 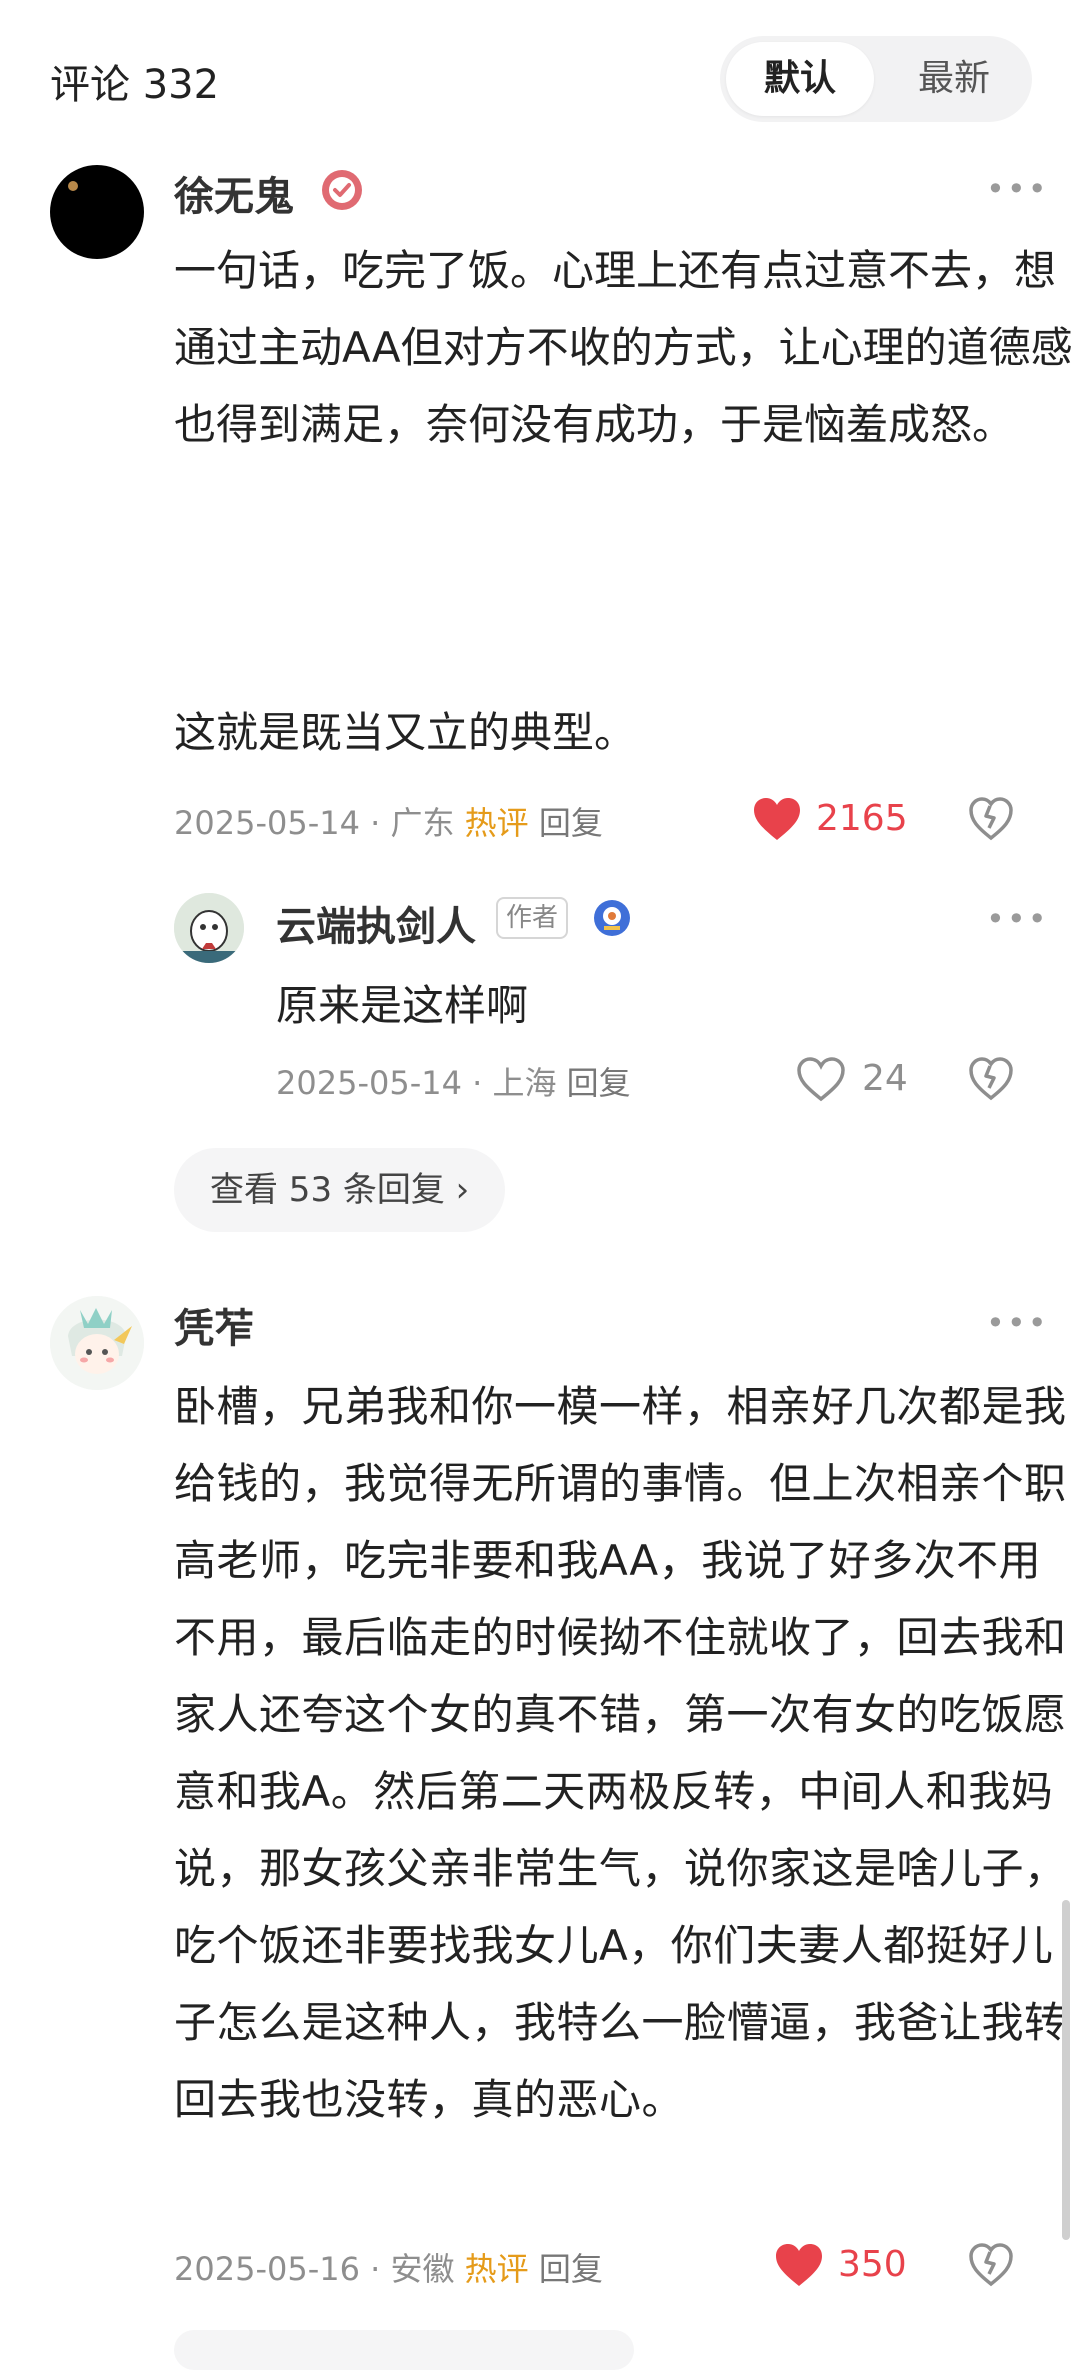 I want to click on tab-default: 默认, so click(x=800, y=79).